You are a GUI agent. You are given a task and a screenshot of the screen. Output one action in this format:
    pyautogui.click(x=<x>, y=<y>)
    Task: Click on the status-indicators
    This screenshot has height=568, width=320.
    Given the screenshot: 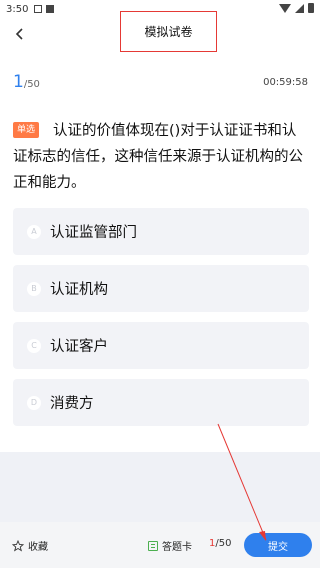 What is the action you would take?
    pyautogui.click(x=296, y=8)
    